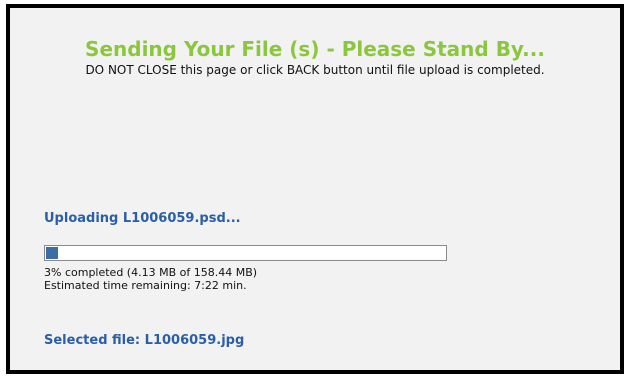 The image size is (632, 381). What do you see at coordinates (52, 253) in the screenshot?
I see `upload-progress-fill` at bounding box center [52, 253].